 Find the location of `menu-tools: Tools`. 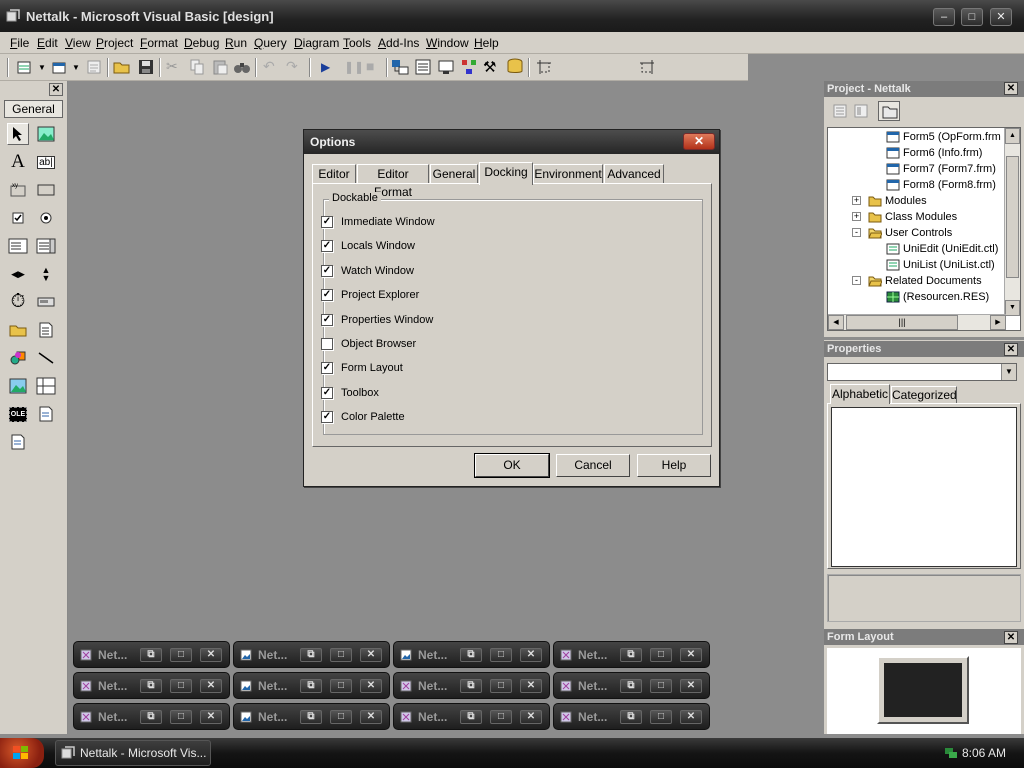

menu-tools: Tools is located at coordinates (357, 43).